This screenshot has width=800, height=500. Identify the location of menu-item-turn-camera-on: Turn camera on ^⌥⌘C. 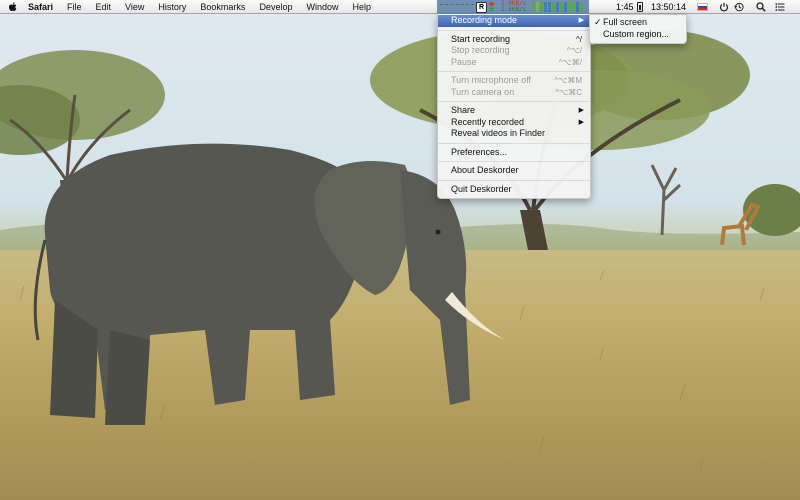
(514, 93).